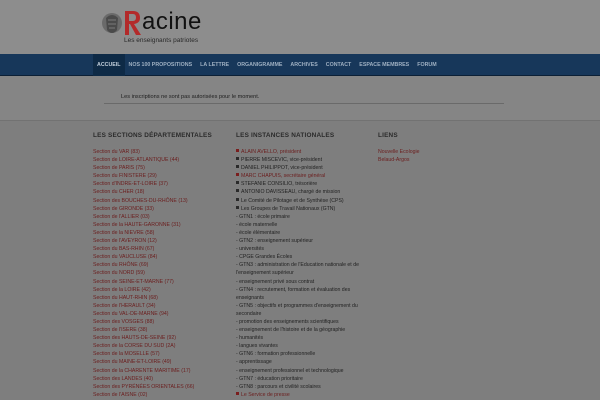  I want to click on links-column: LIENS Nouvelle Ecologie Belaud-Argos, so click(428, 148).